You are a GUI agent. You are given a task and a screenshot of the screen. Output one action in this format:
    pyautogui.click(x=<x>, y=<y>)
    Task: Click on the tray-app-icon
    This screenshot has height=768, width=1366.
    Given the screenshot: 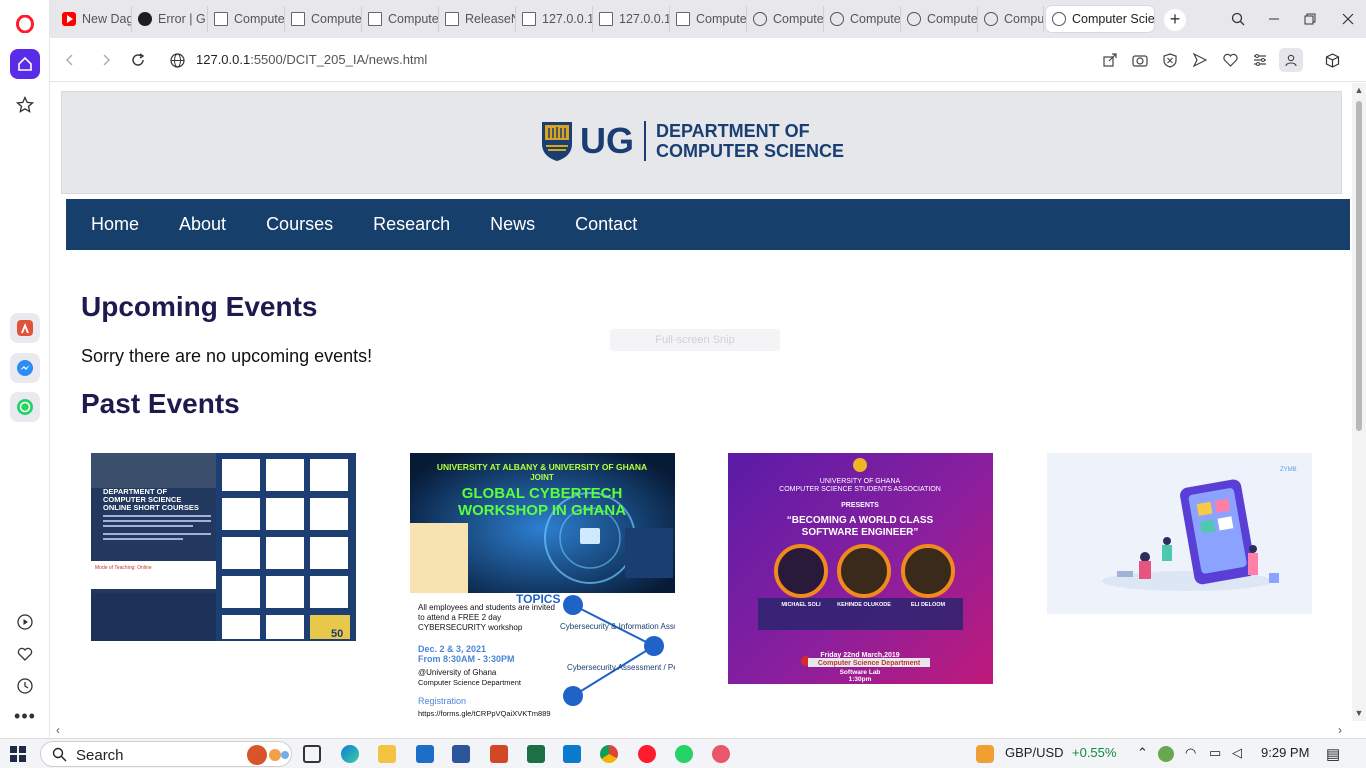 What is the action you would take?
    pyautogui.click(x=1166, y=754)
    